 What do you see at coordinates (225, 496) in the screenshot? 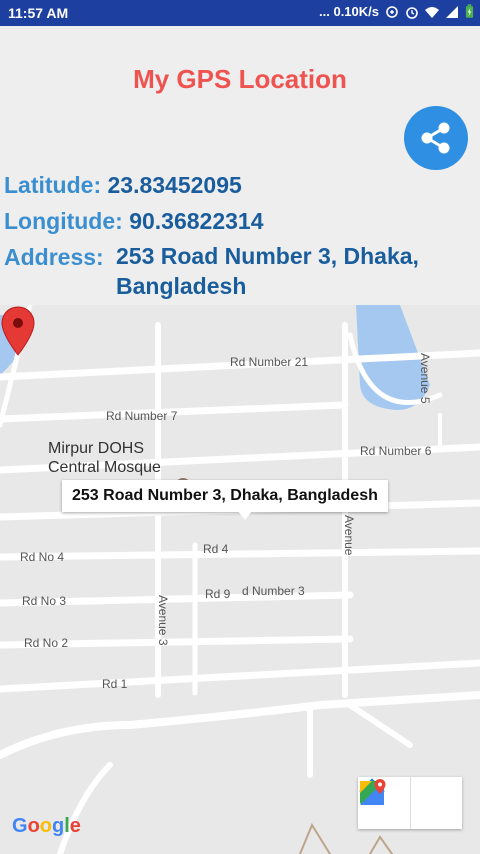
I see `marker-info-window: 253 Road Number 3, Dhaka, Bangladesh` at bounding box center [225, 496].